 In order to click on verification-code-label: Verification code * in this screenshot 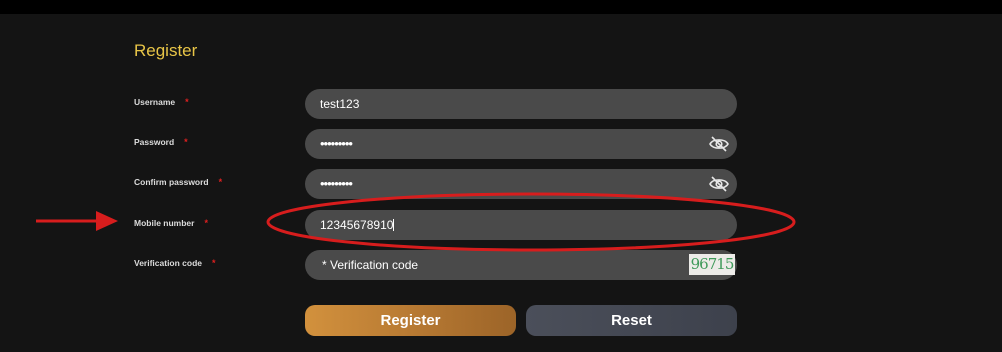, I will do `click(175, 263)`.